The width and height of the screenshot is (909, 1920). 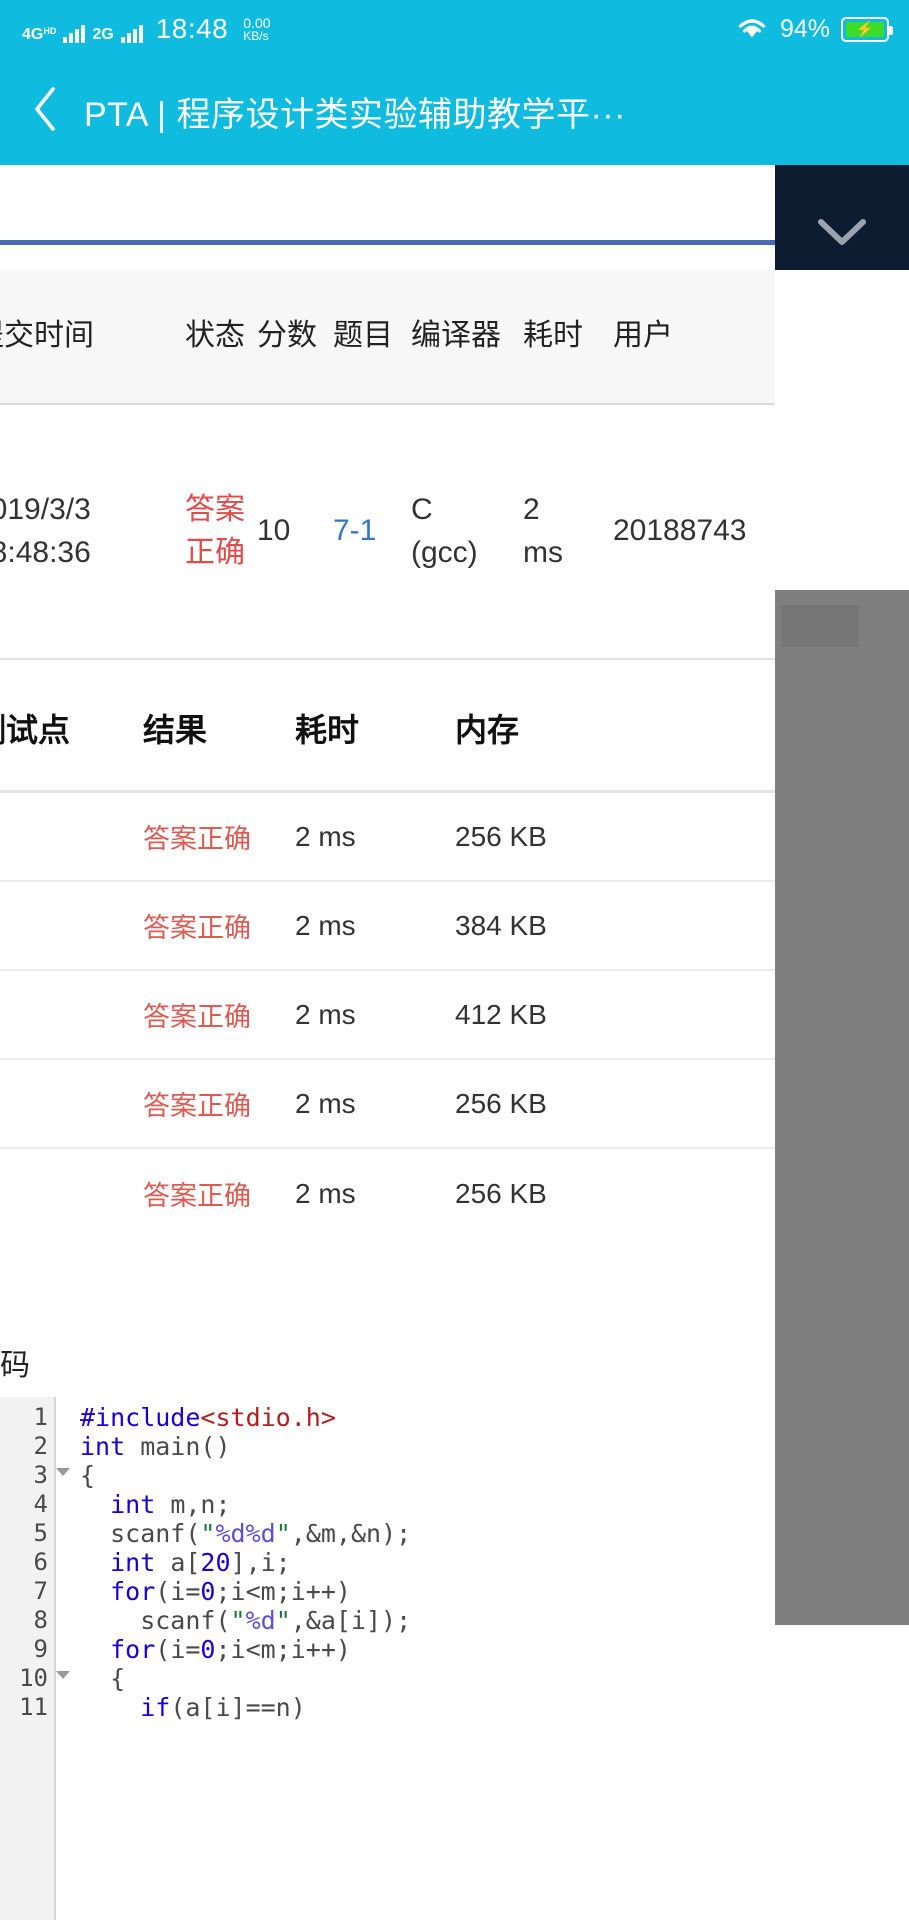 What do you see at coordinates (40, 1446) in the screenshot?
I see `line-number: 2` at bounding box center [40, 1446].